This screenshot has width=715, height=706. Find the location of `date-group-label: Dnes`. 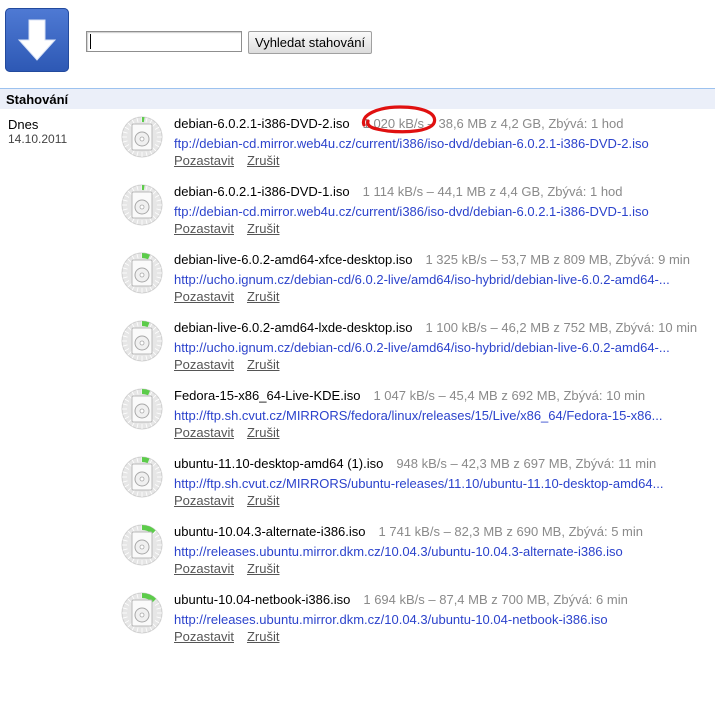

date-group-label: Dnes is located at coordinates (23, 124).